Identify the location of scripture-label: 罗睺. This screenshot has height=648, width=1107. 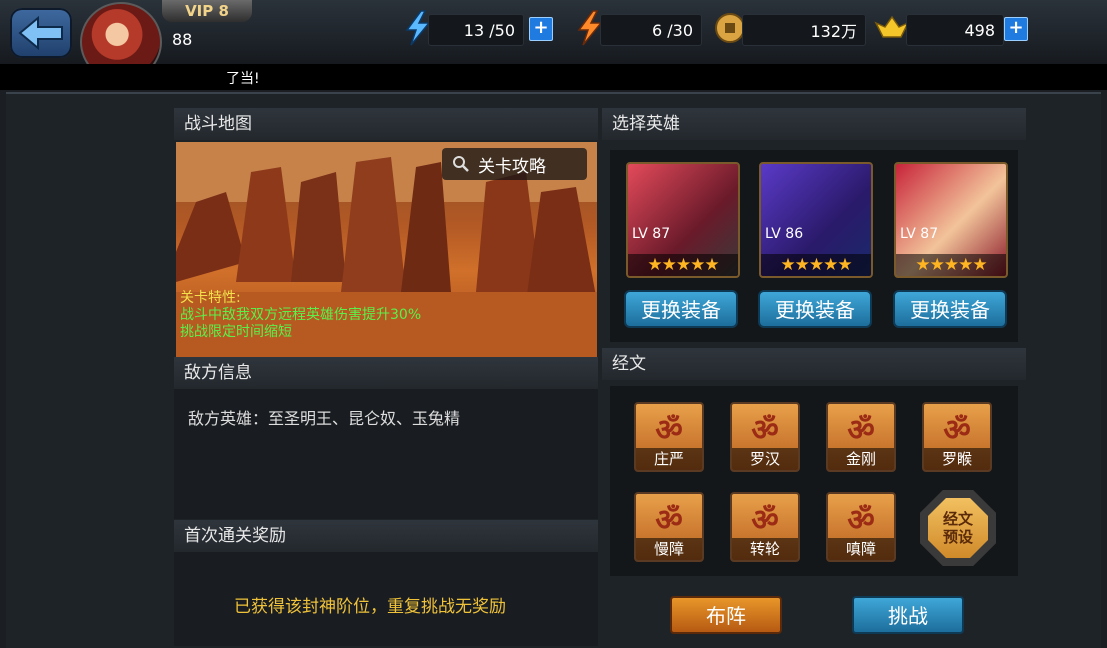
(957, 459).